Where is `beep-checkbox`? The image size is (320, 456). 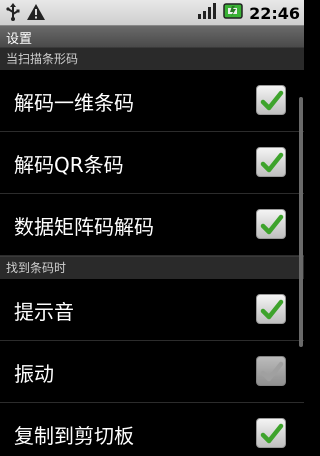
beep-checkbox is located at coordinates (271, 309).